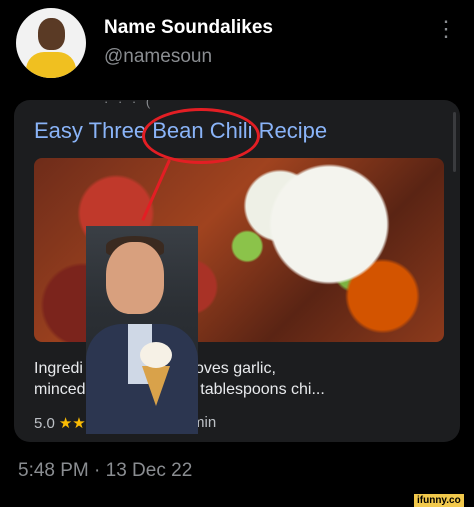 This screenshot has width=474, height=507. What do you see at coordinates (446, 30) in the screenshot?
I see `more-options-icon: ⋮` at bounding box center [446, 30].